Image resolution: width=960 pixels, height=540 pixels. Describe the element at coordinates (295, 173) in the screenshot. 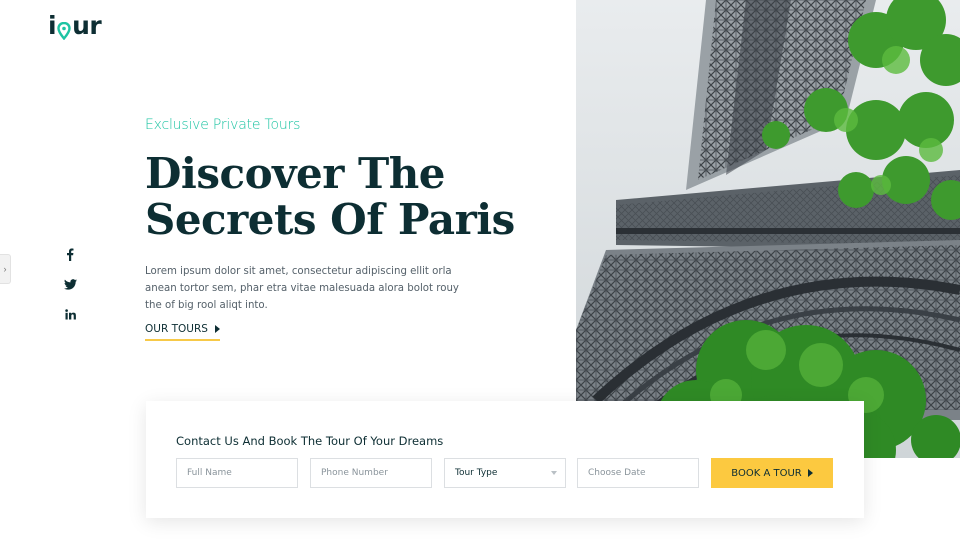

I see `hero-title-line-1: Discover The` at that location.